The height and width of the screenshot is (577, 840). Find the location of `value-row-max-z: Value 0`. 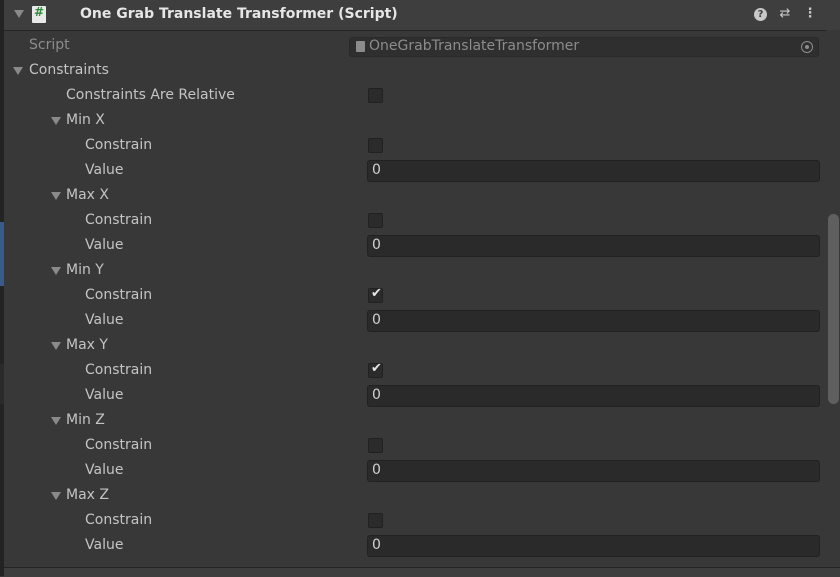

value-row-max-z: Value 0 is located at coordinates (410, 546).